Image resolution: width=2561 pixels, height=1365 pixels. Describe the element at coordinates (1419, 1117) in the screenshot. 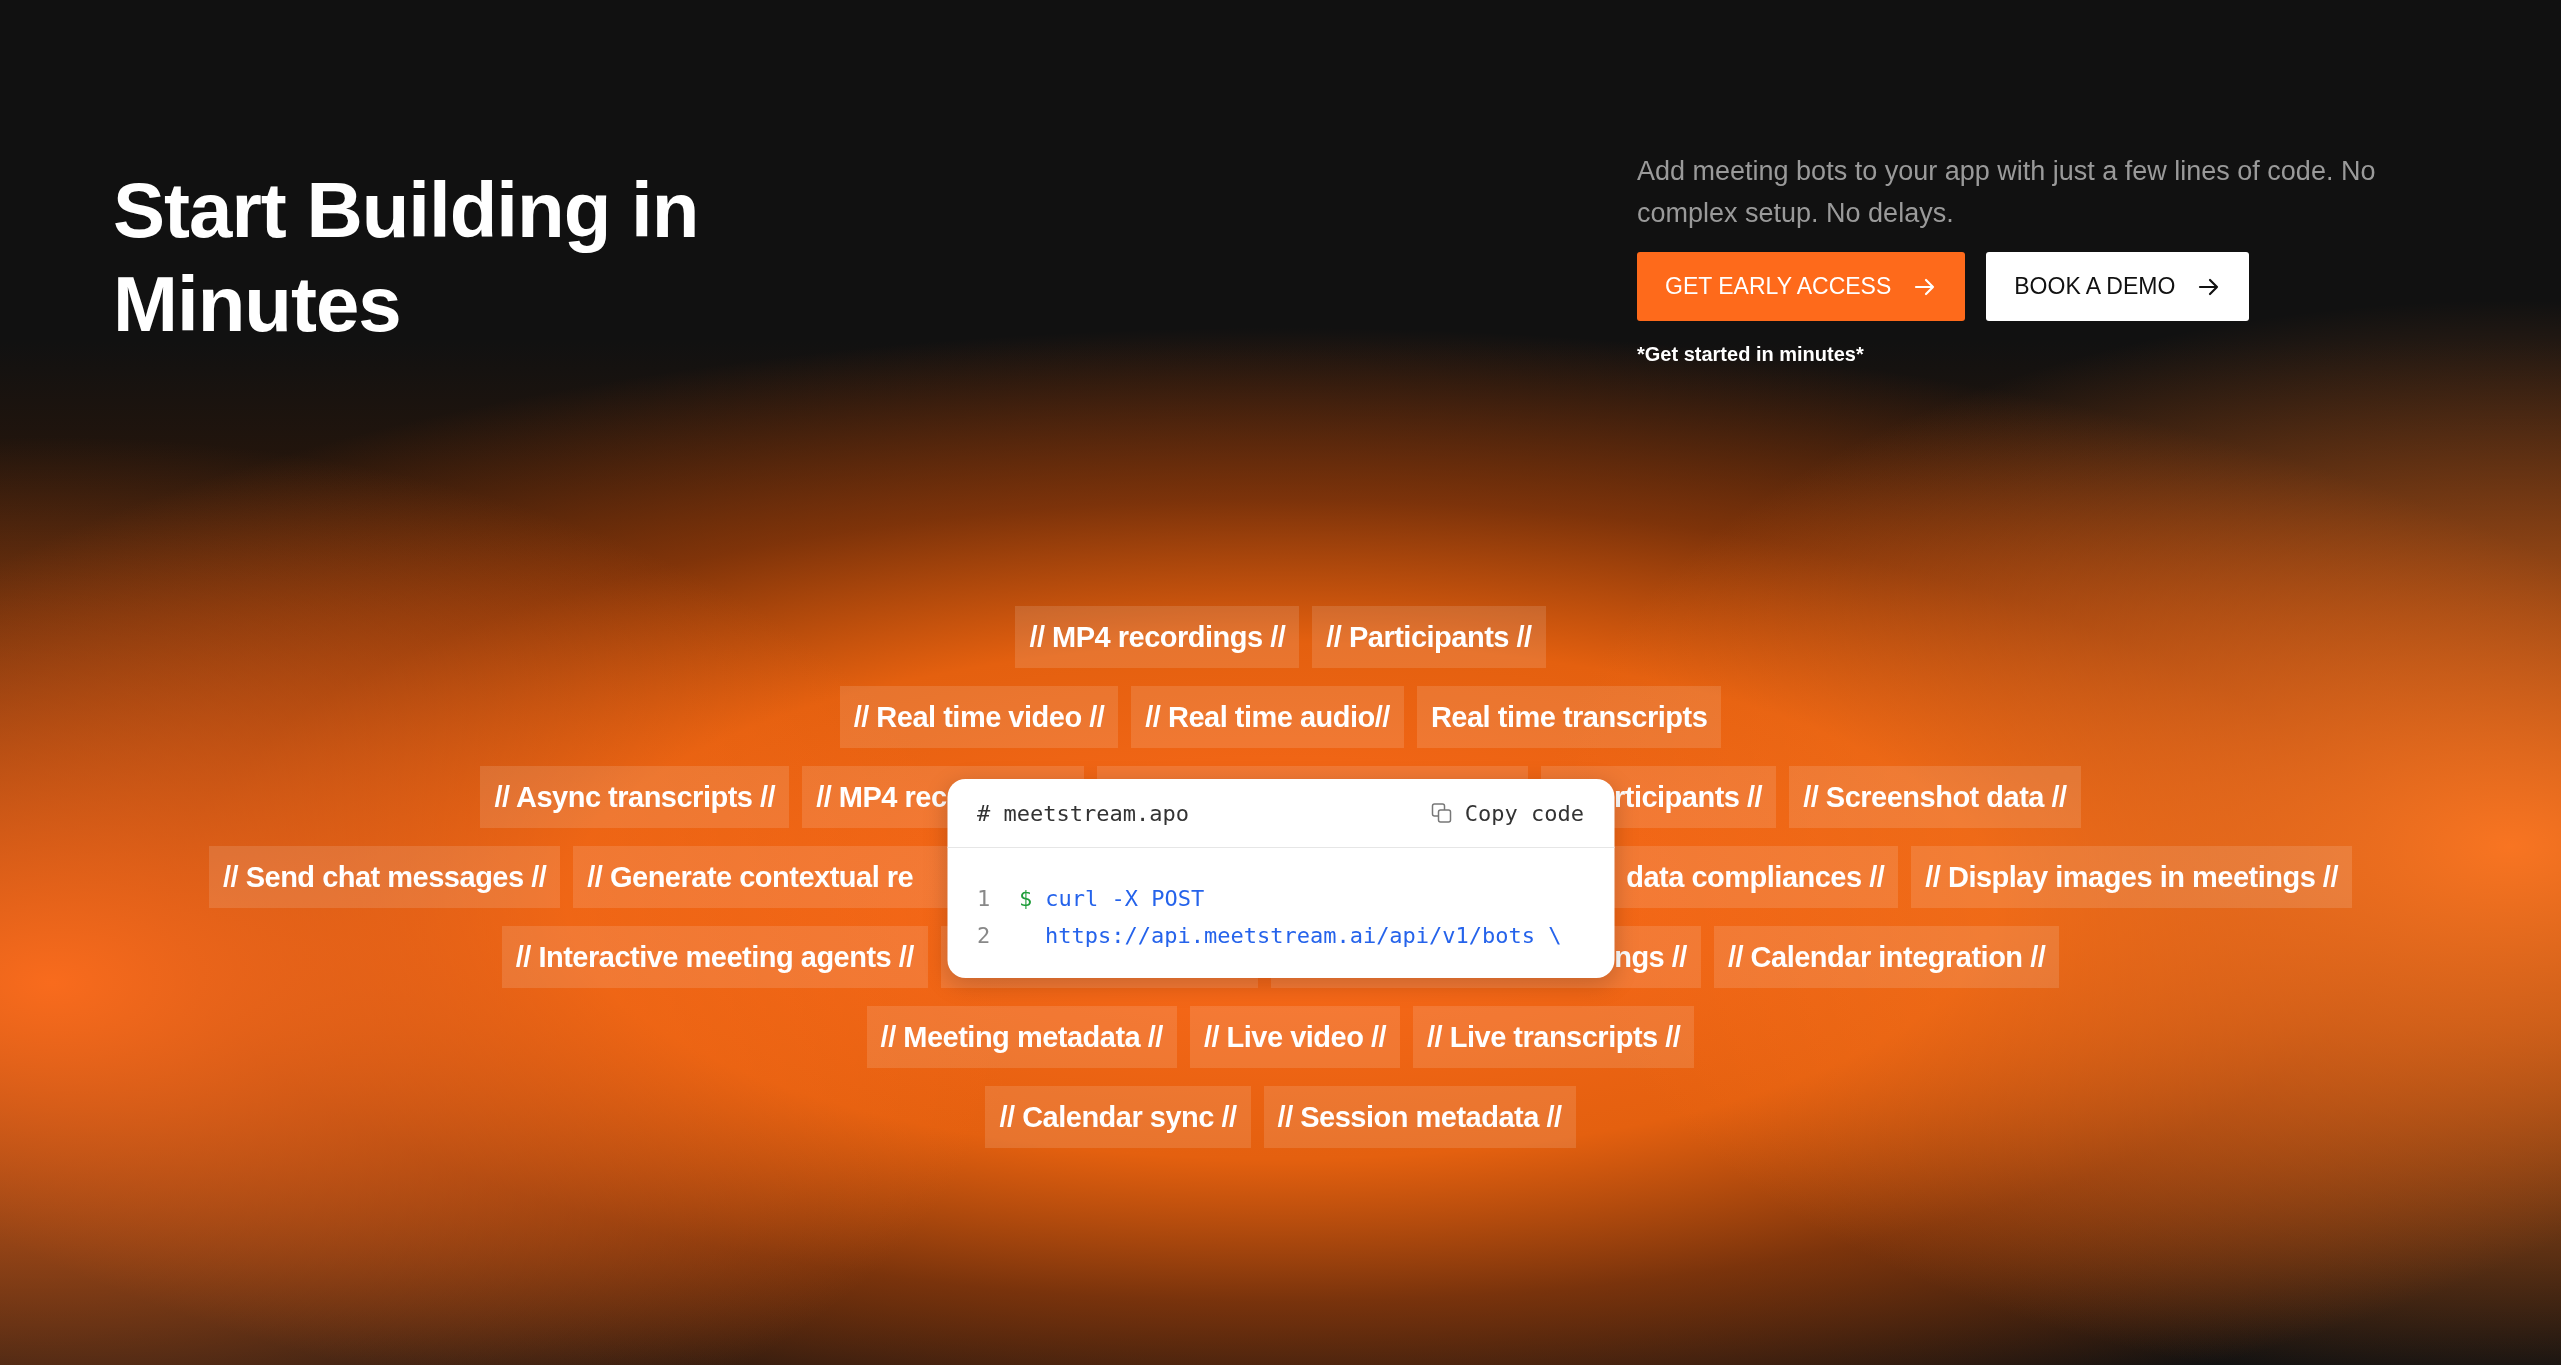

I see `feature-tag: // Session metadata //` at that location.